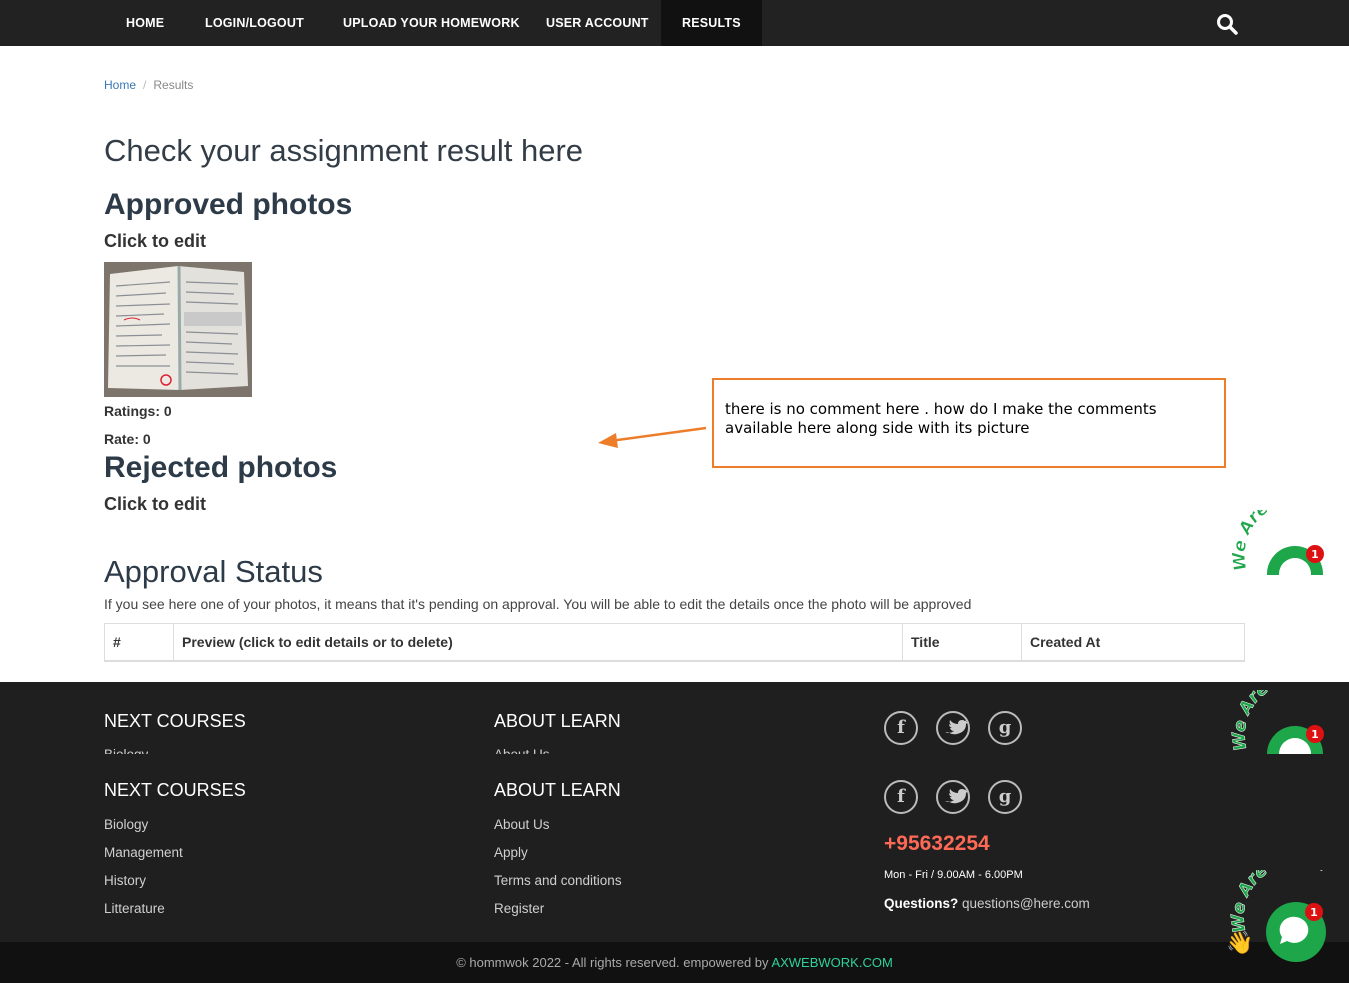  What do you see at coordinates (134, 908) in the screenshot?
I see `footer-link-litterature: Litterature` at bounding box center [134, 908].